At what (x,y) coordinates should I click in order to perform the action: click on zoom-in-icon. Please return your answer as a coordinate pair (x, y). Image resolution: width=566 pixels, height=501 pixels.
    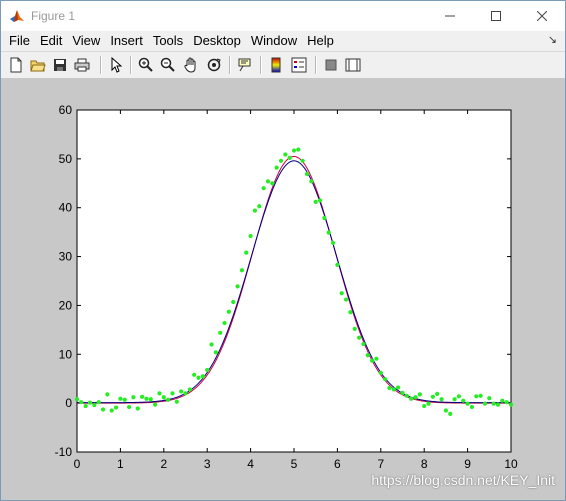
    Looking at the image, I should click on (146, 65).